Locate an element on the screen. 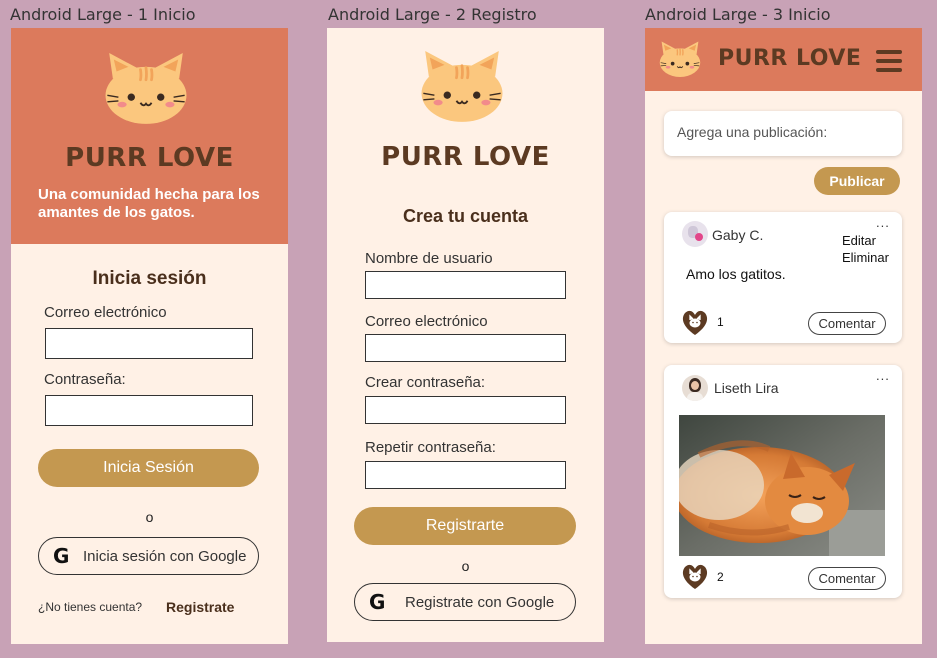 This screenshot has width=937, height=658. google-register-button: G Registrate con Google is located at coordinates (465, 602).